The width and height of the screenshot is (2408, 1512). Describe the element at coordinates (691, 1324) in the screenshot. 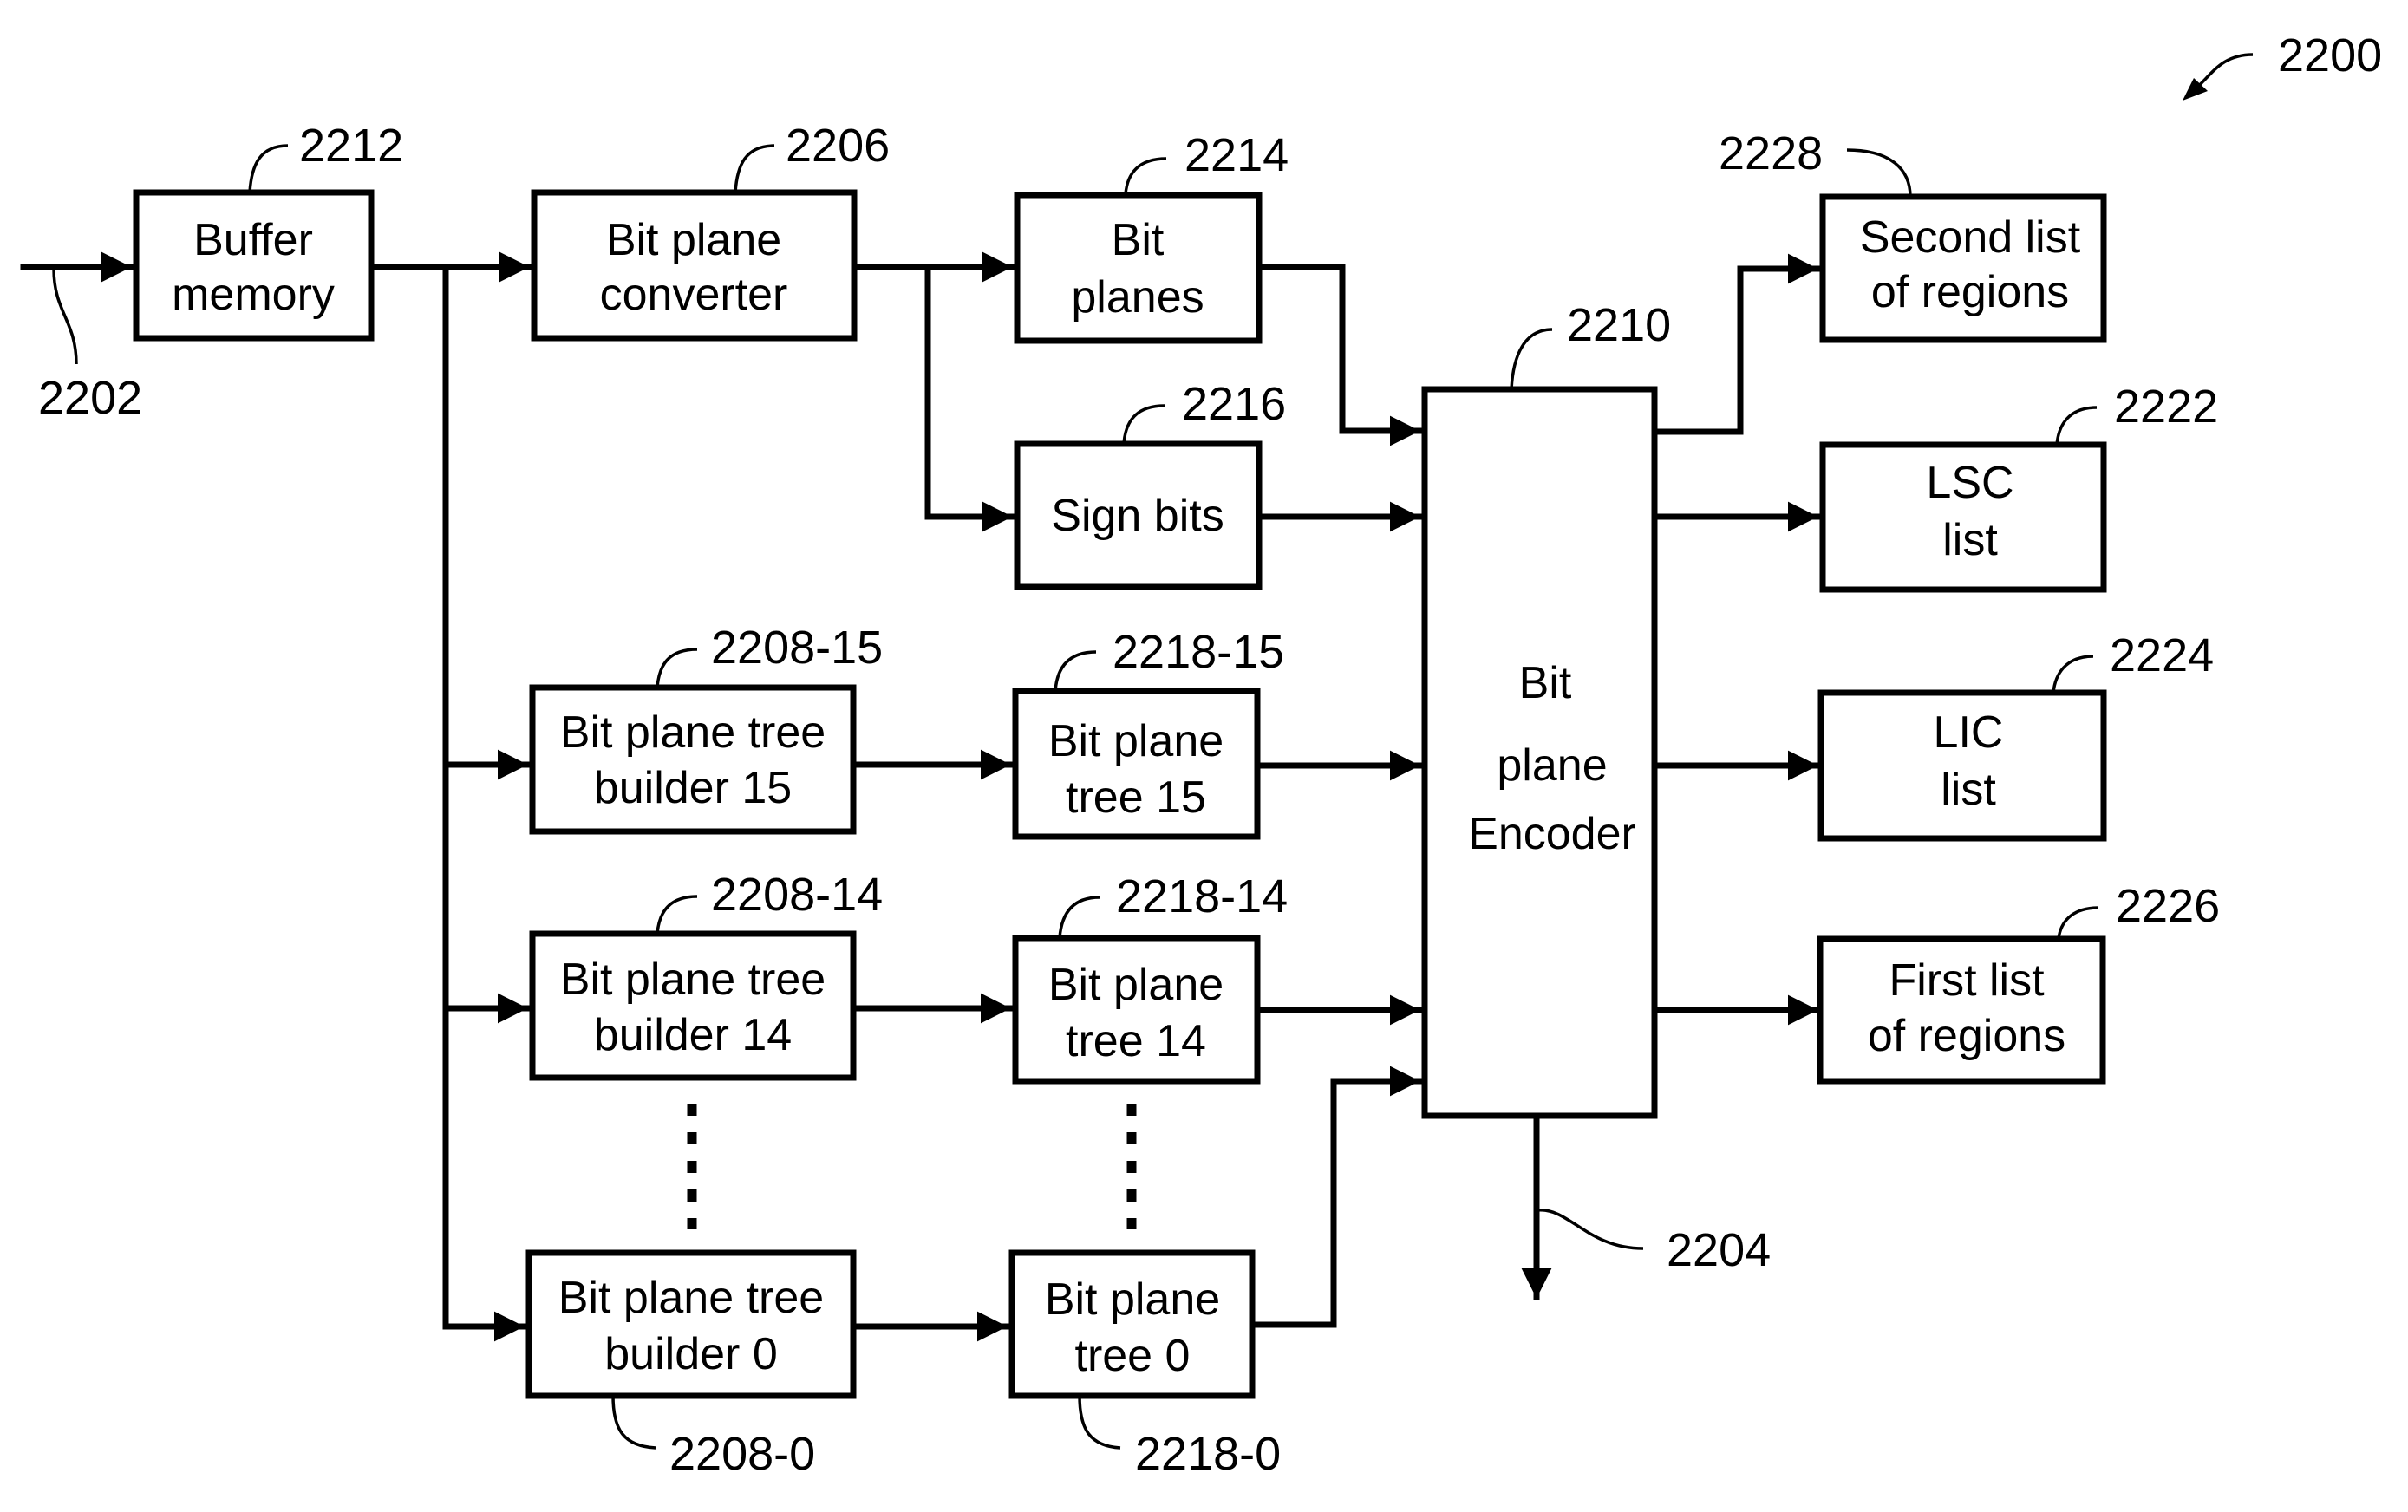

I see `block-tree-builder-0: Bit plane tree builder 0` at that location.